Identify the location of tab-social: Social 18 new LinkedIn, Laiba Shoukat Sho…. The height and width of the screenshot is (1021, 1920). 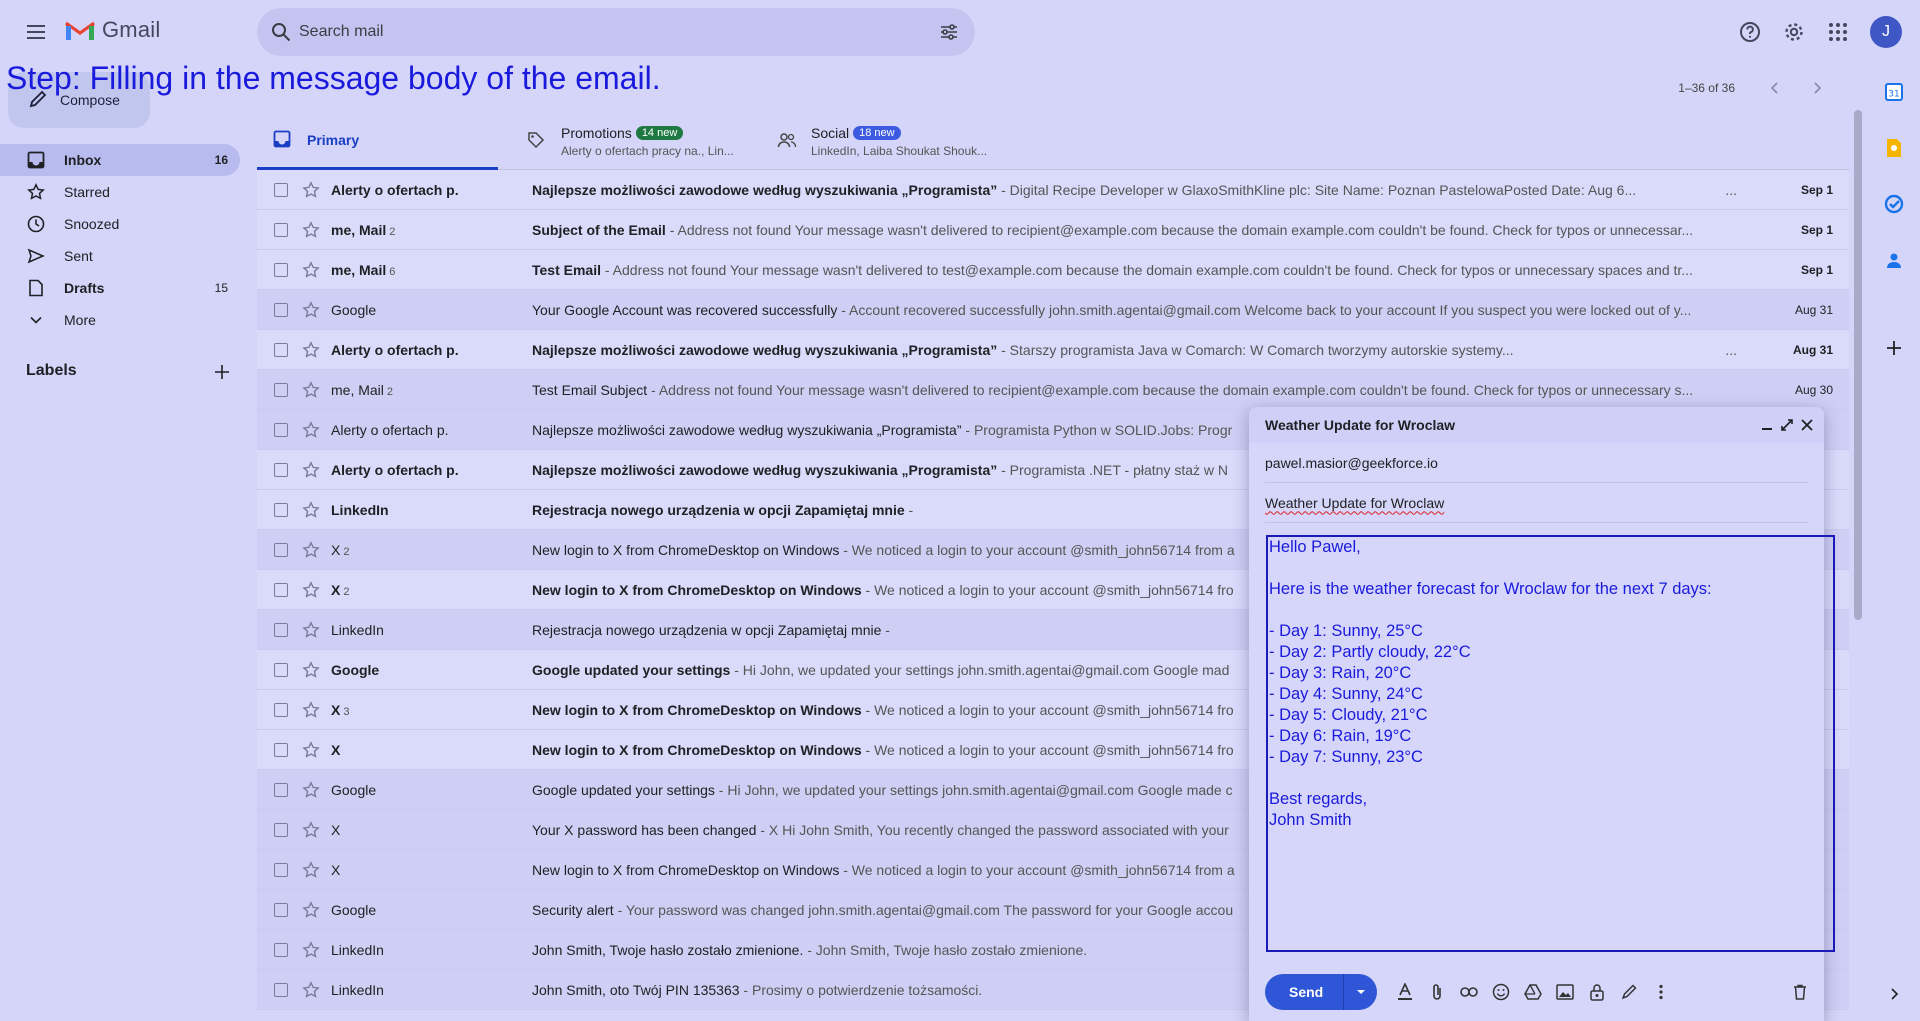
(882, 141).